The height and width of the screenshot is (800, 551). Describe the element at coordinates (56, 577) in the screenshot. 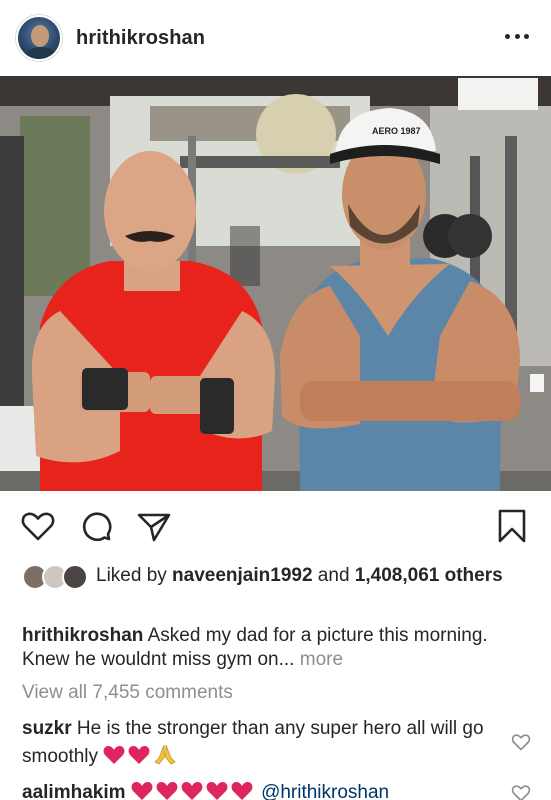

I see `liker-avatars` at that location.